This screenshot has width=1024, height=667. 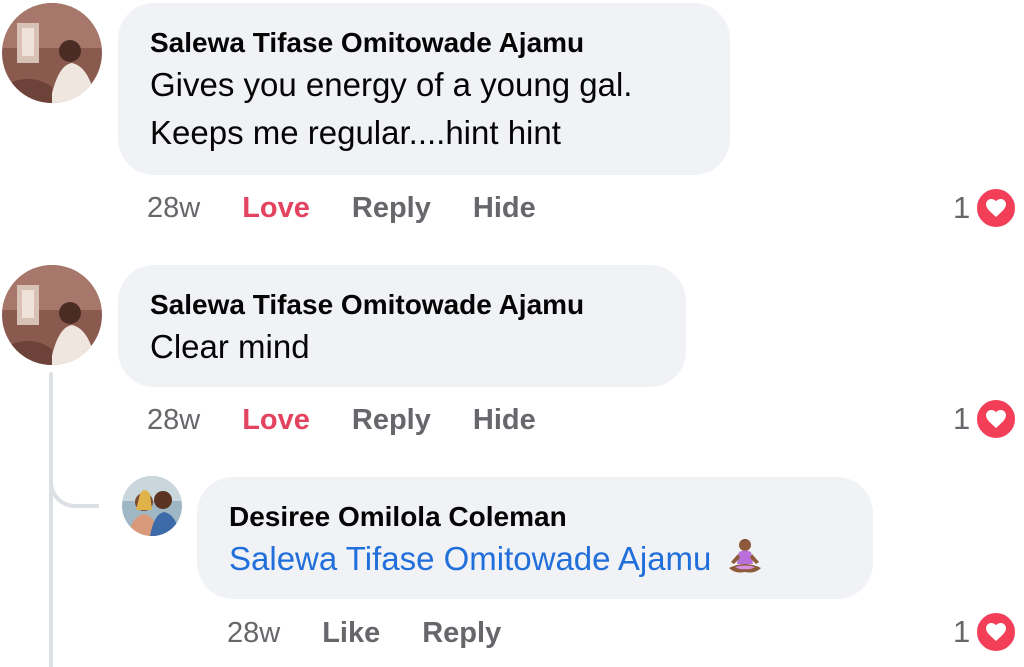 What do you see at coordinates (470, 558) in the screenshot?
I see `mention-link: Salewa Tifase Omitowade Ajamu` at bounding box center [470, 558].